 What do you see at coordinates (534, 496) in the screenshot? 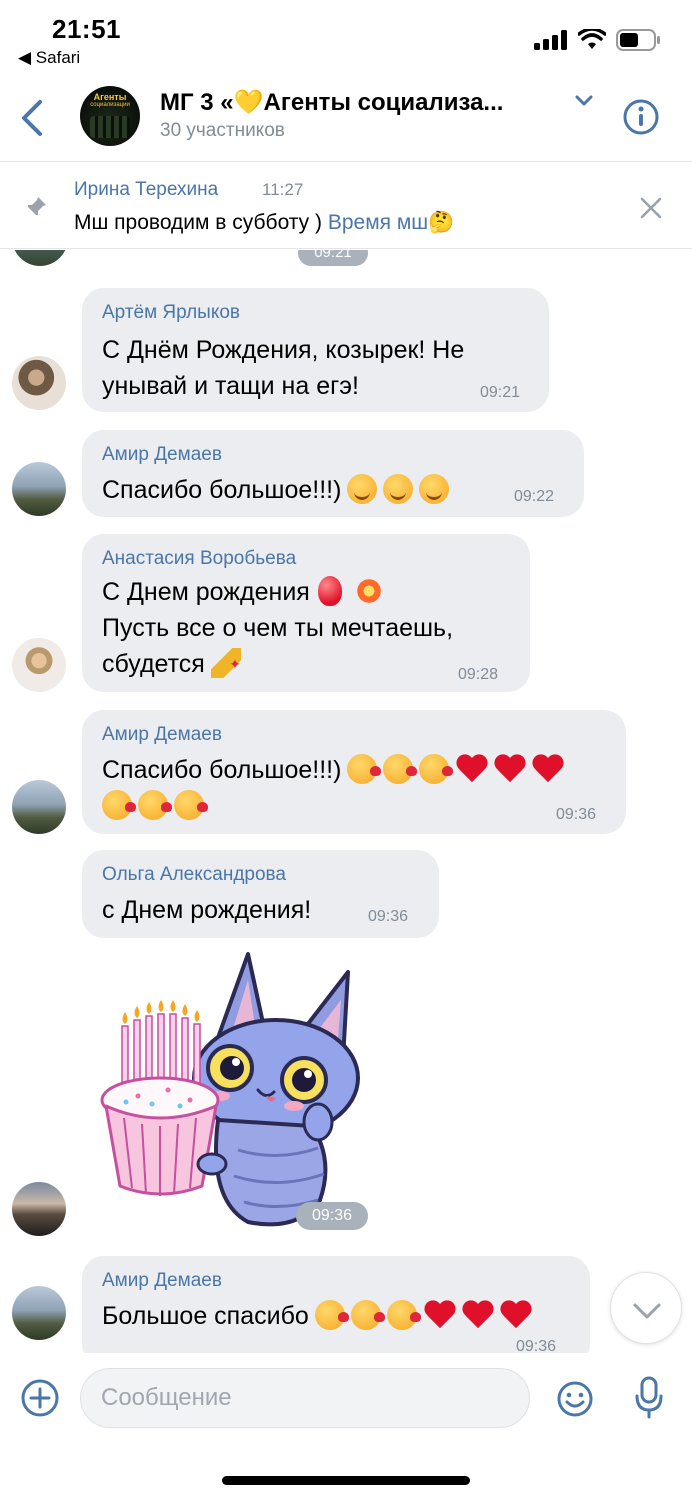
I see `message-time: 09:22` at bounding box center [534, 496].